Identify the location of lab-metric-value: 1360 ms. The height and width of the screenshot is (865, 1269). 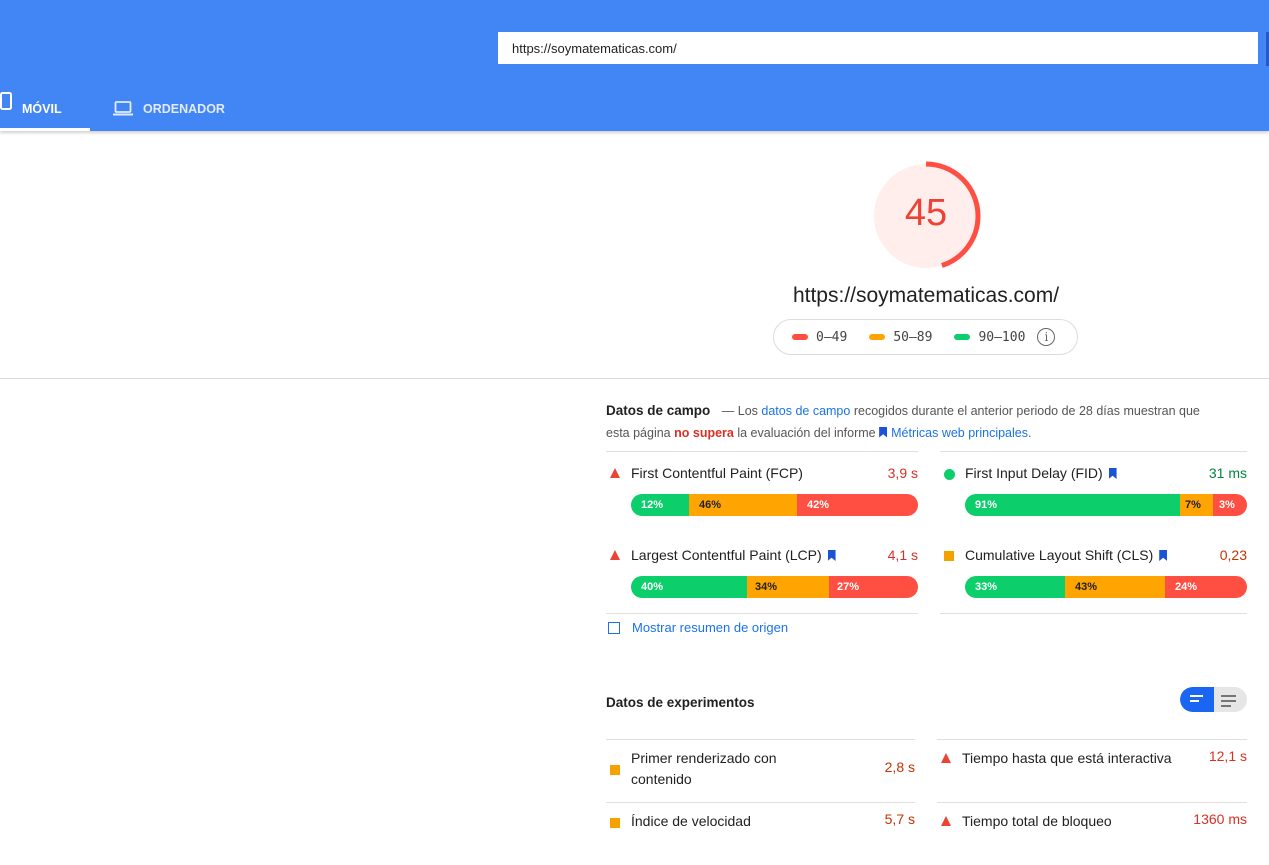
(1220, 819).